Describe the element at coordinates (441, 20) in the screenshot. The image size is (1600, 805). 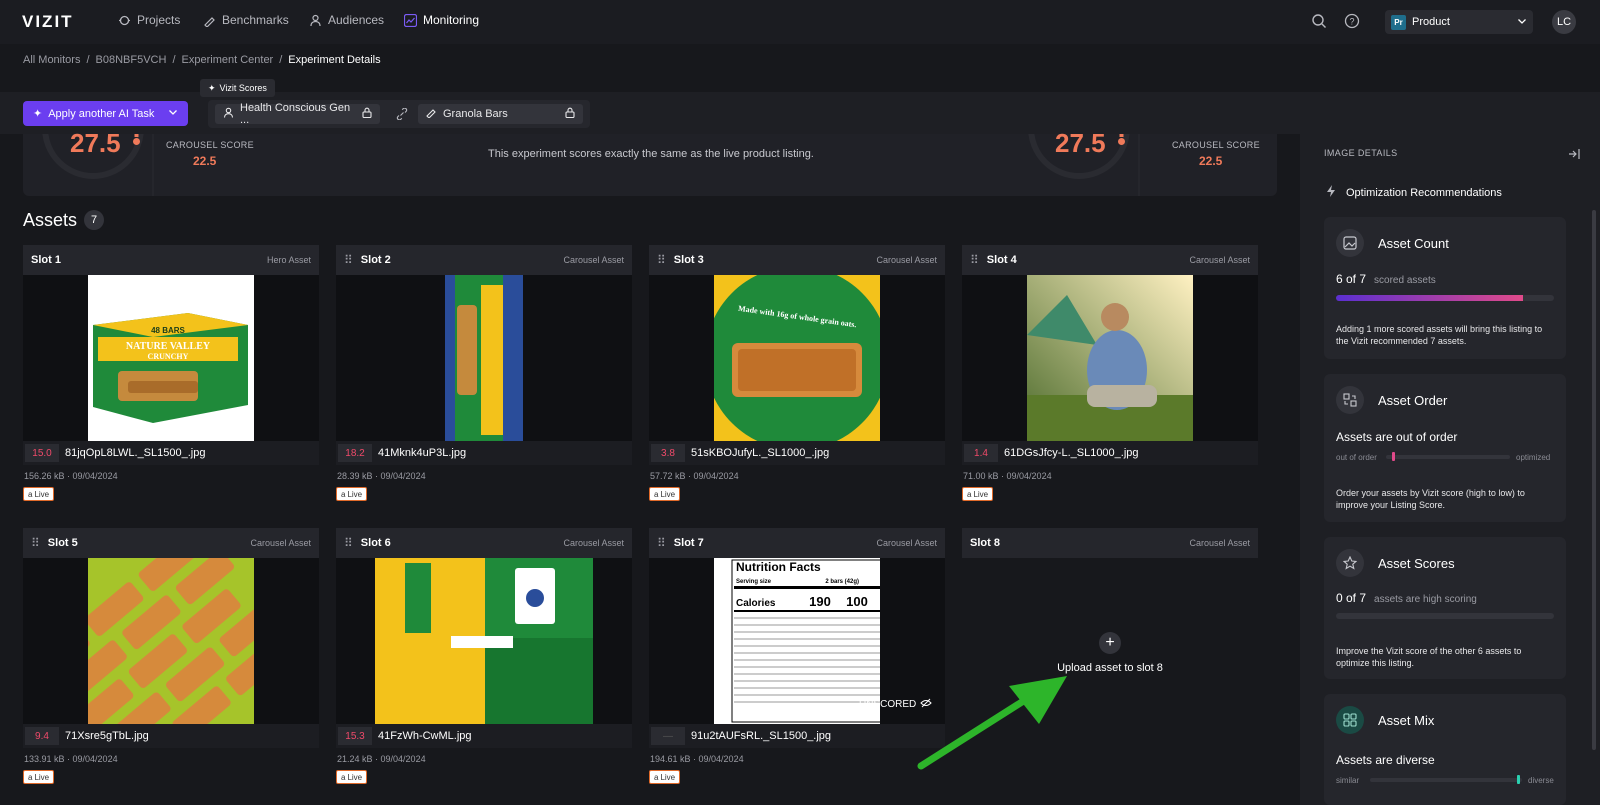
I see `nav-monitoring: Monitoring` at that location.